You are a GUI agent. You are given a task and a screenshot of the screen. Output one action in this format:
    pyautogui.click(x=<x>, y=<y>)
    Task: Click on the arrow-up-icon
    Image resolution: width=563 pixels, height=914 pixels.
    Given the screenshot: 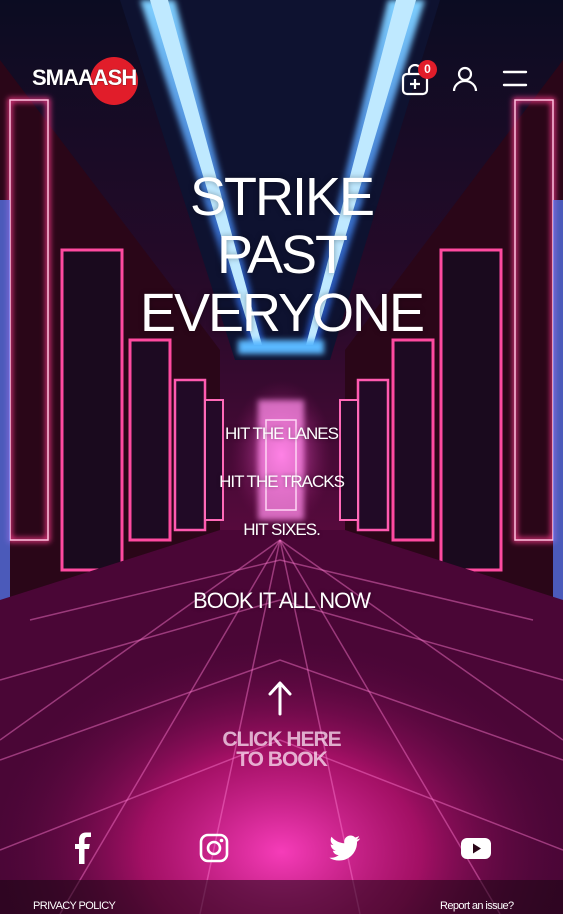 What is the action you would take?
    pyautogui.click(x=280, y=698)
    